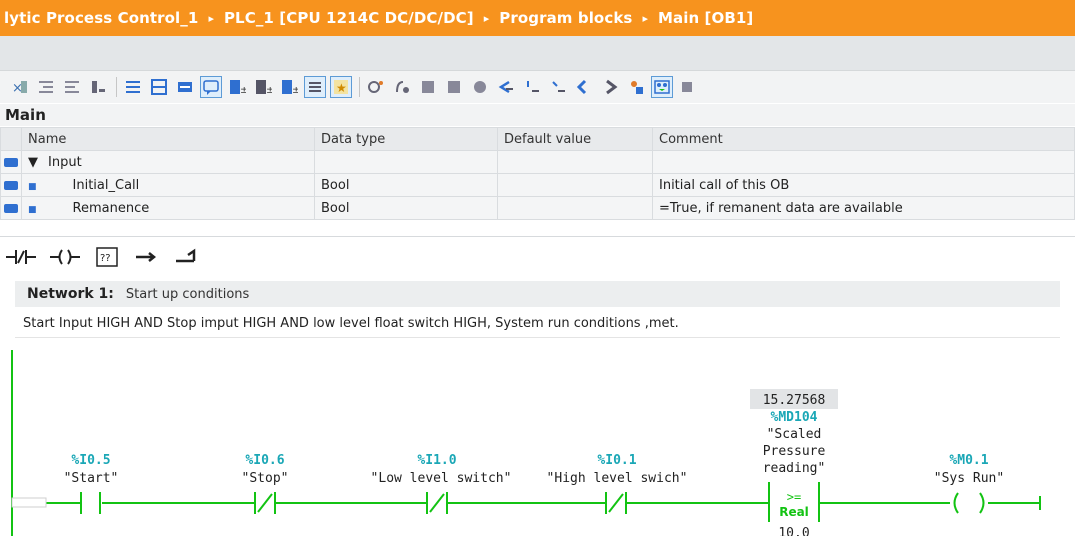 The image size is (1075, 536). I want to click on contact-low-level-switch: %I1.0 "Low level switch", so click(441, 483).